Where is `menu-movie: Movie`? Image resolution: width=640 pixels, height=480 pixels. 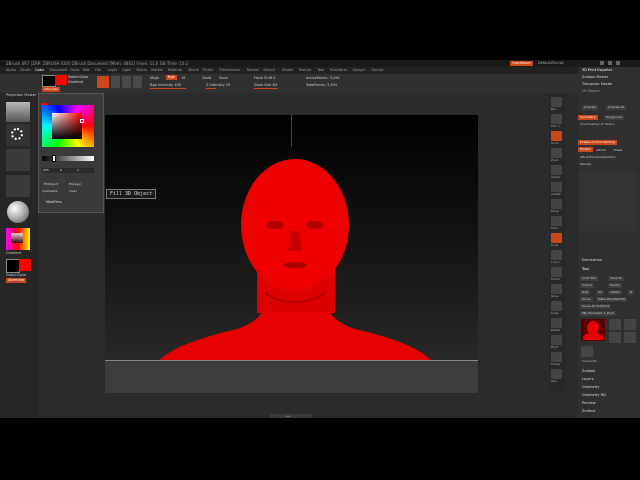 menu-movie: Movie is located at coordinates (193, 70).